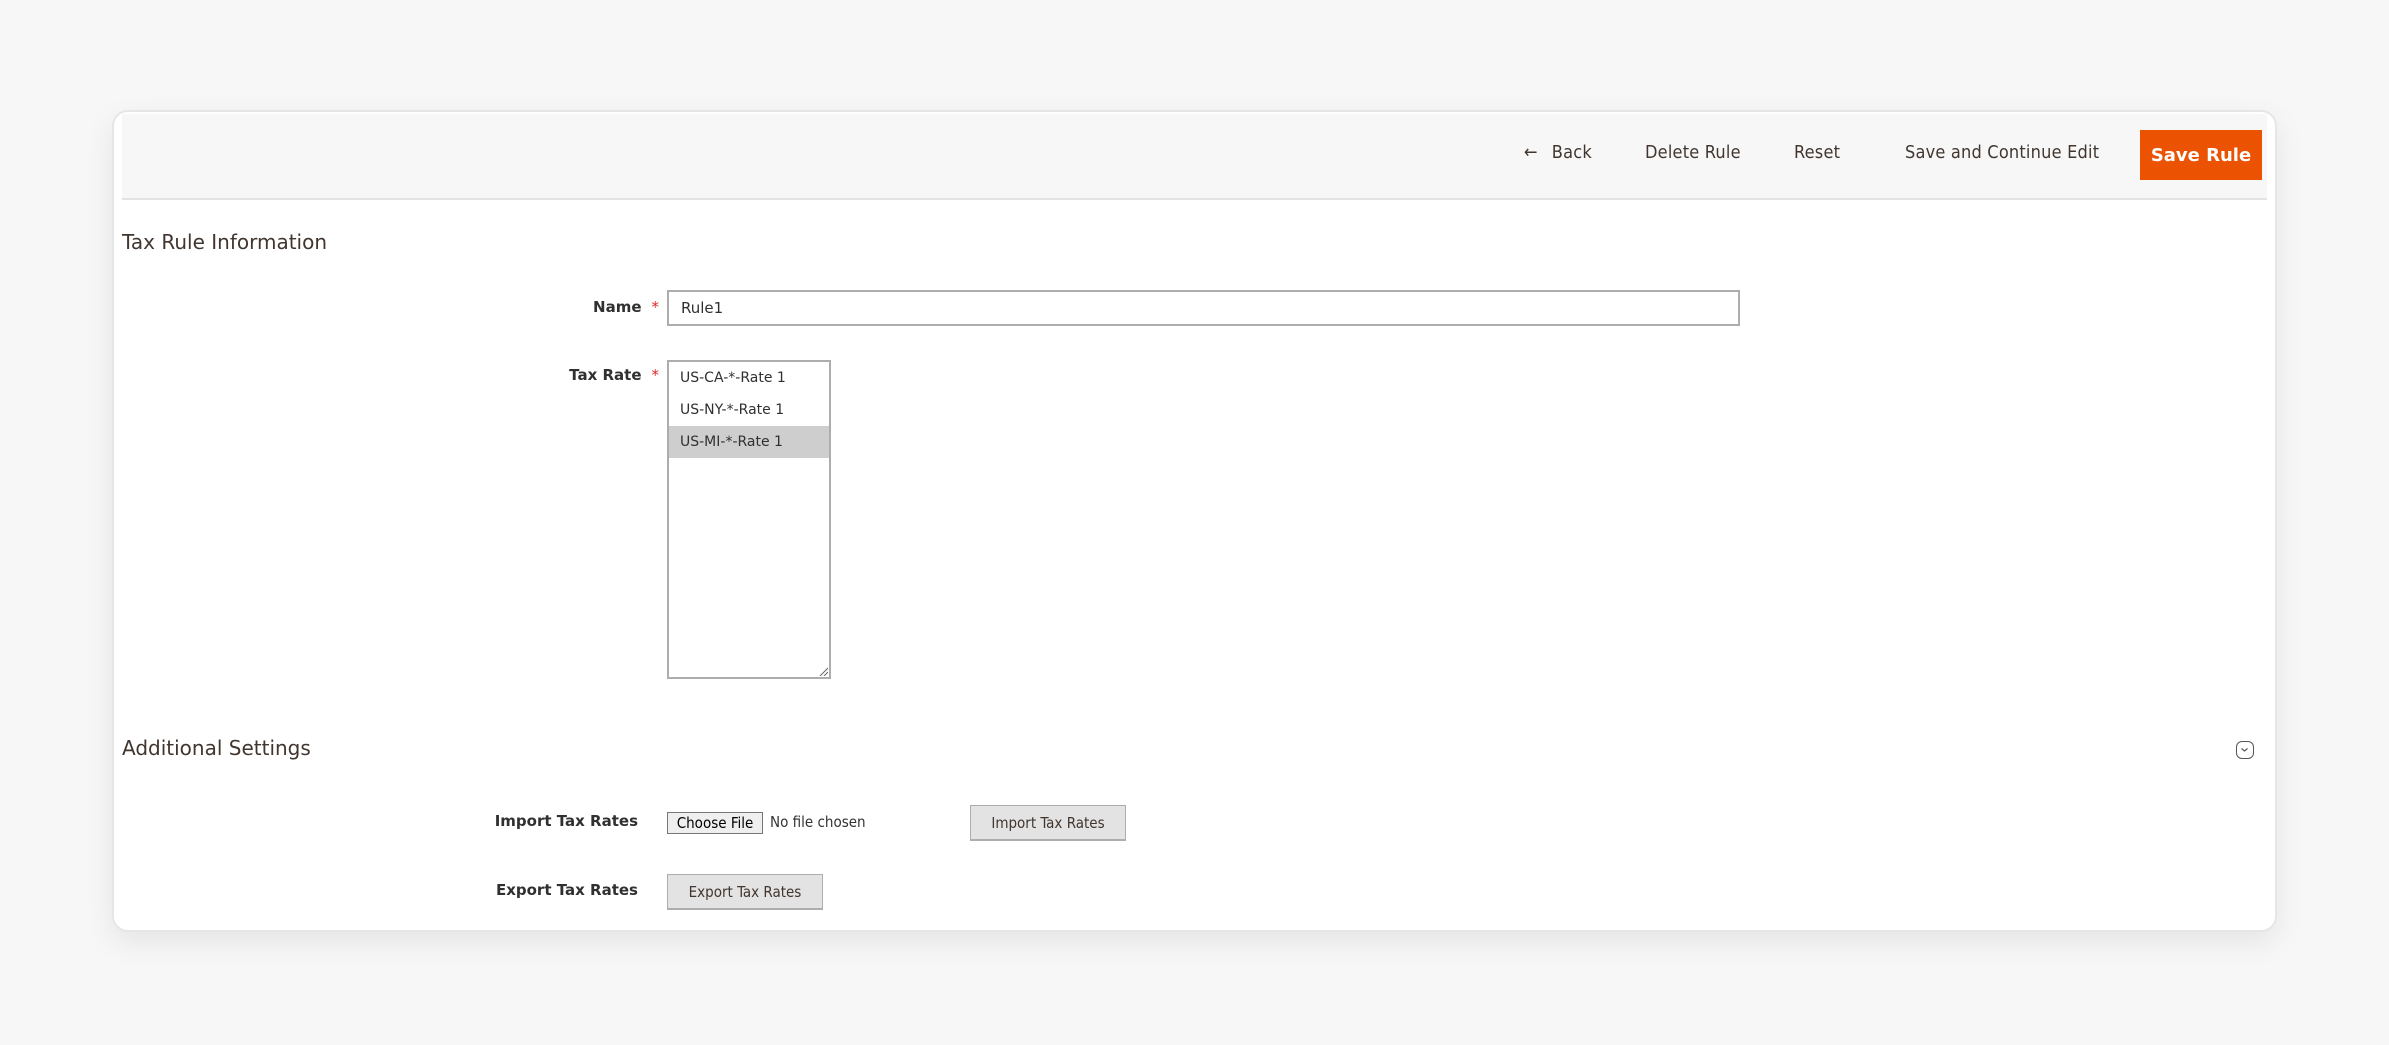 The width and height of the screenshot is (2389, 1045). Describe the element at coordinates (617, 307) in the screenshot. I see `name-label-text: Name` at that location.